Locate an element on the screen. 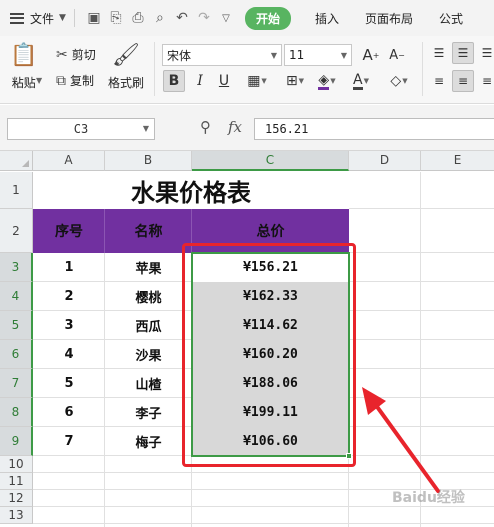  align-top-icon: ☰ is located at coordinates (439, 53).